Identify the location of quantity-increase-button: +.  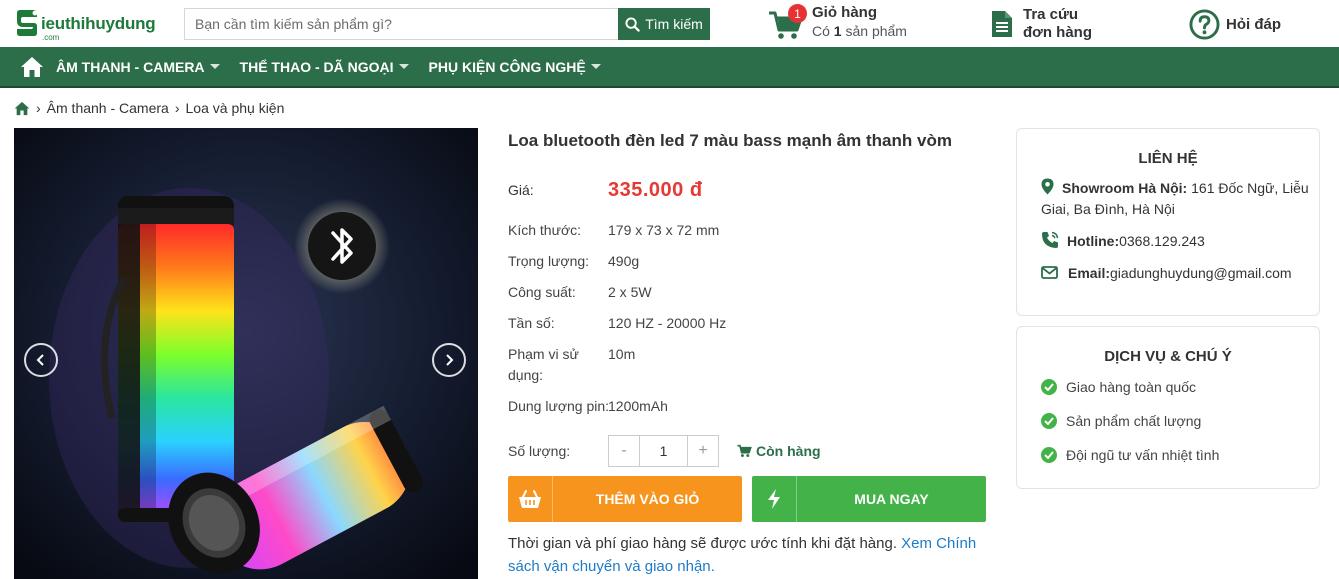
(703, 451).